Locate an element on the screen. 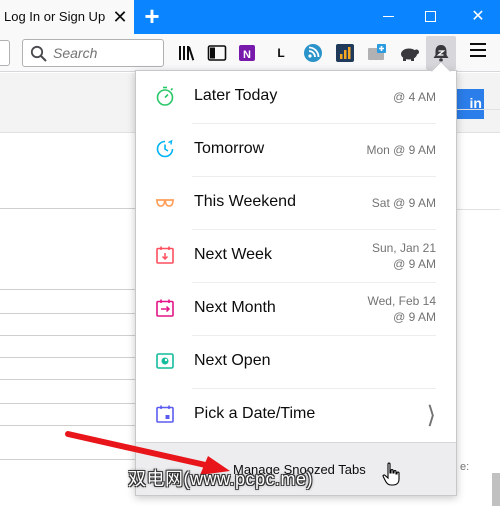 The width and height of the screenshot is (500, 506). feed-icon is located at coordinates (313, 53).